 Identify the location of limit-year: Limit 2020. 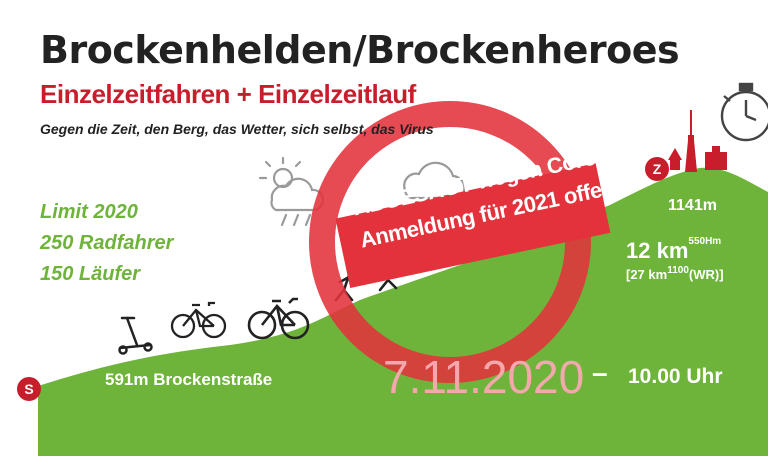
(89, 212).